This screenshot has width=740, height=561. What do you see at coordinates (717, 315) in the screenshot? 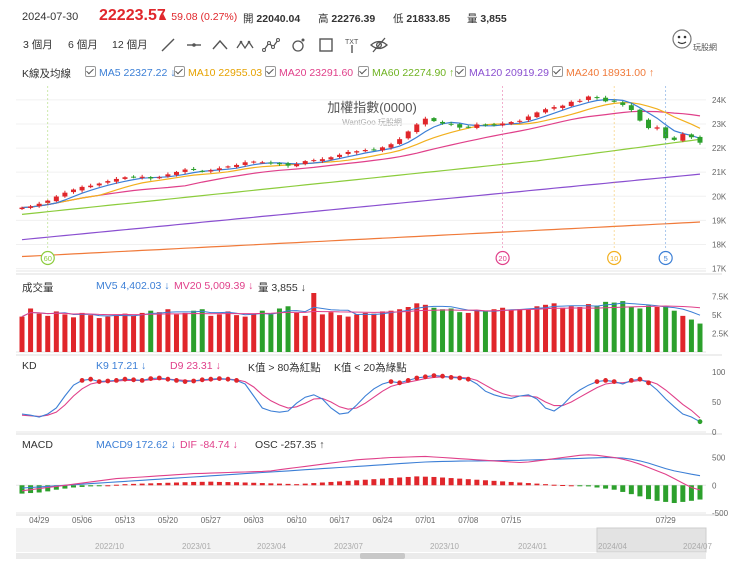
I see `volume-tick-label: 5K` at bounding box center [717, 315].